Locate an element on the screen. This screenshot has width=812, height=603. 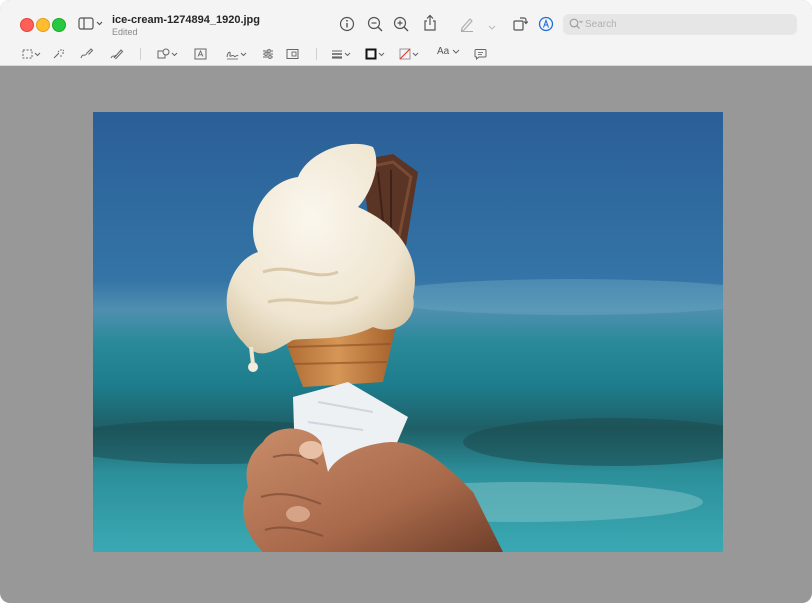
text-tool-button is located at coordinates (200, 56).